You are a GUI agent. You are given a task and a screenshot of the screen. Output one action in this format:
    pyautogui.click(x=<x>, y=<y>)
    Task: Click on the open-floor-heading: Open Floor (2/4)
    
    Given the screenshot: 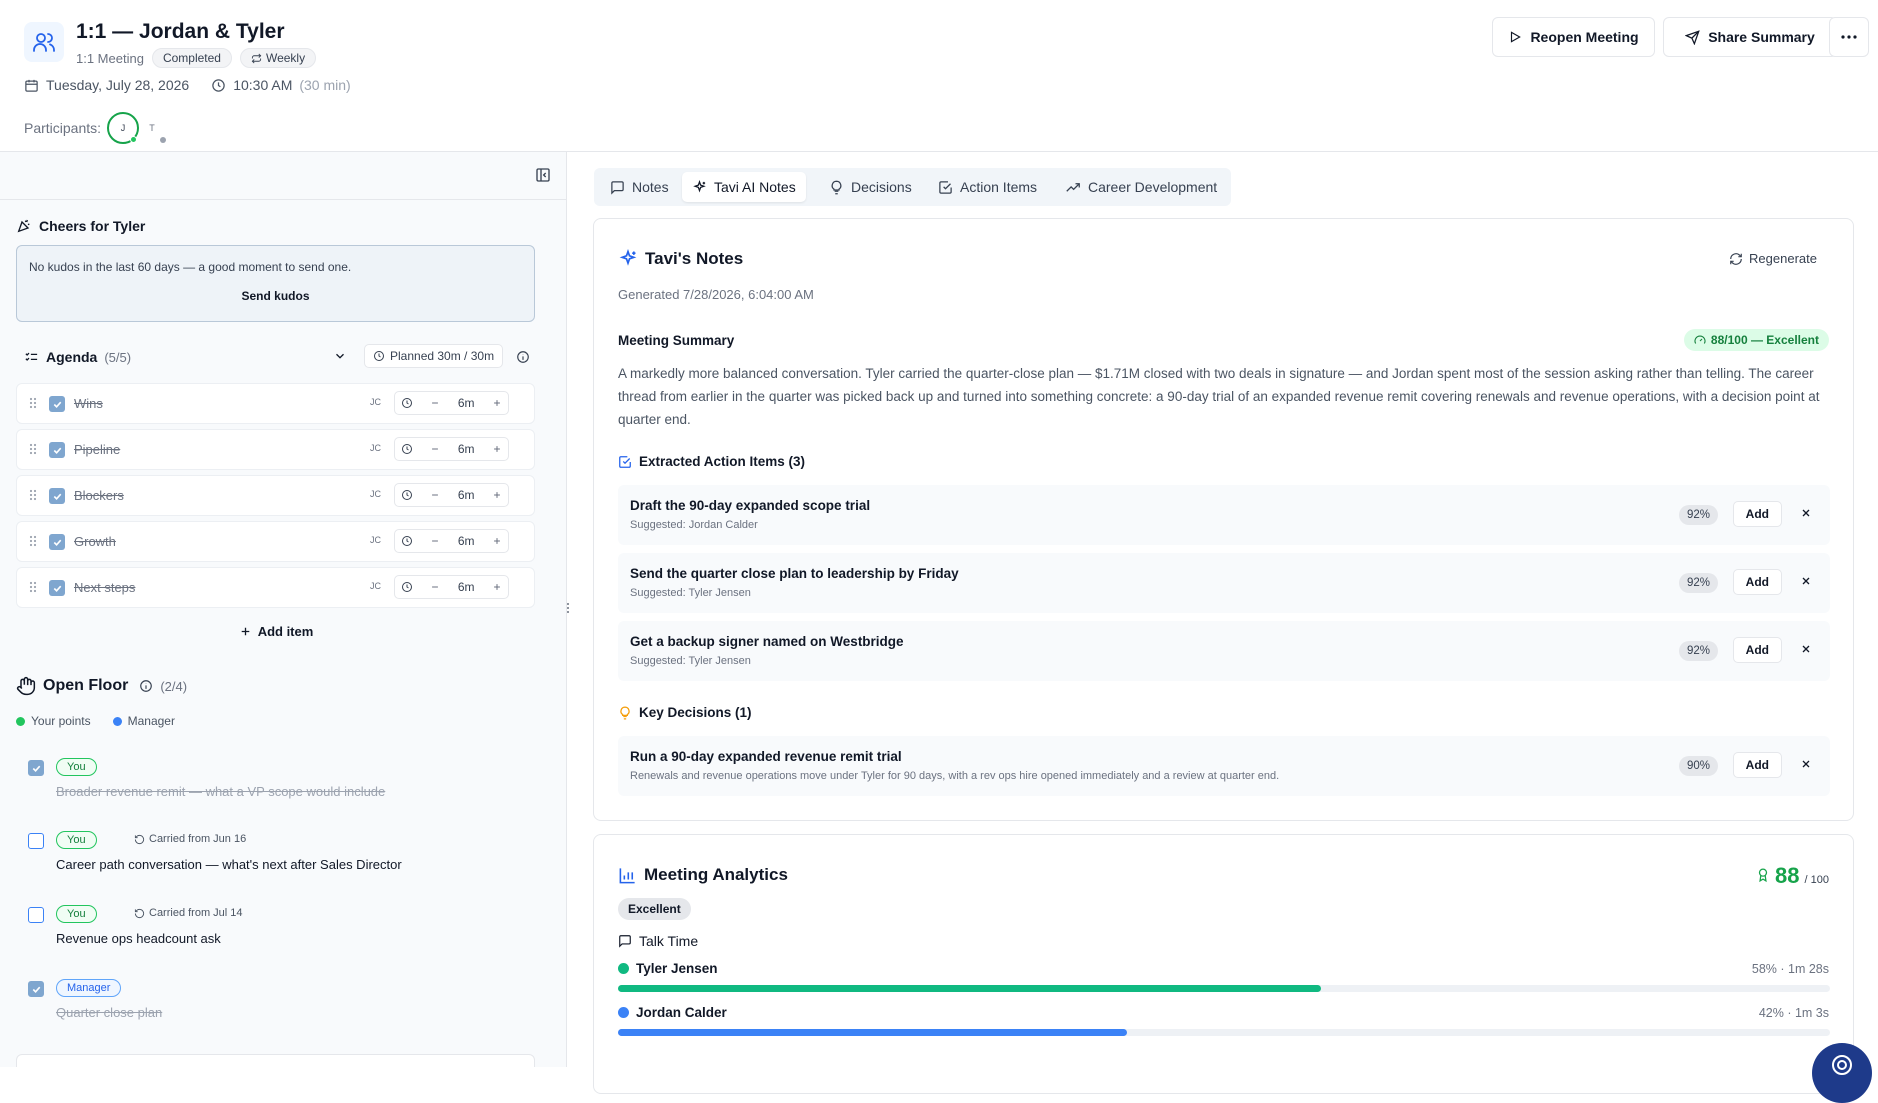 What is the action you would take?
    pyautogui.click(x=101, y=686)
    